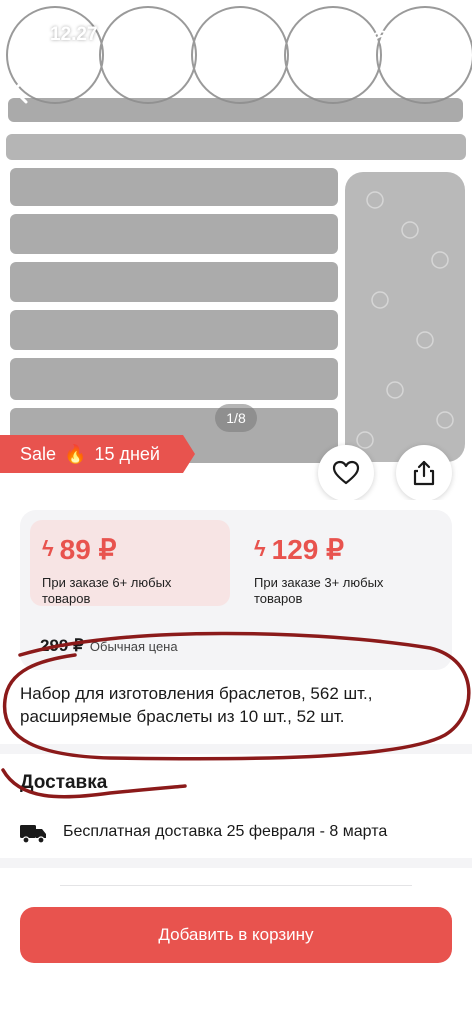 This screenshot has width=472, height=1024. What do you see at coordinates (307, 549) in the screenshot?
I see `tier-price: 129 ₽` at bounding box center [307, 549].